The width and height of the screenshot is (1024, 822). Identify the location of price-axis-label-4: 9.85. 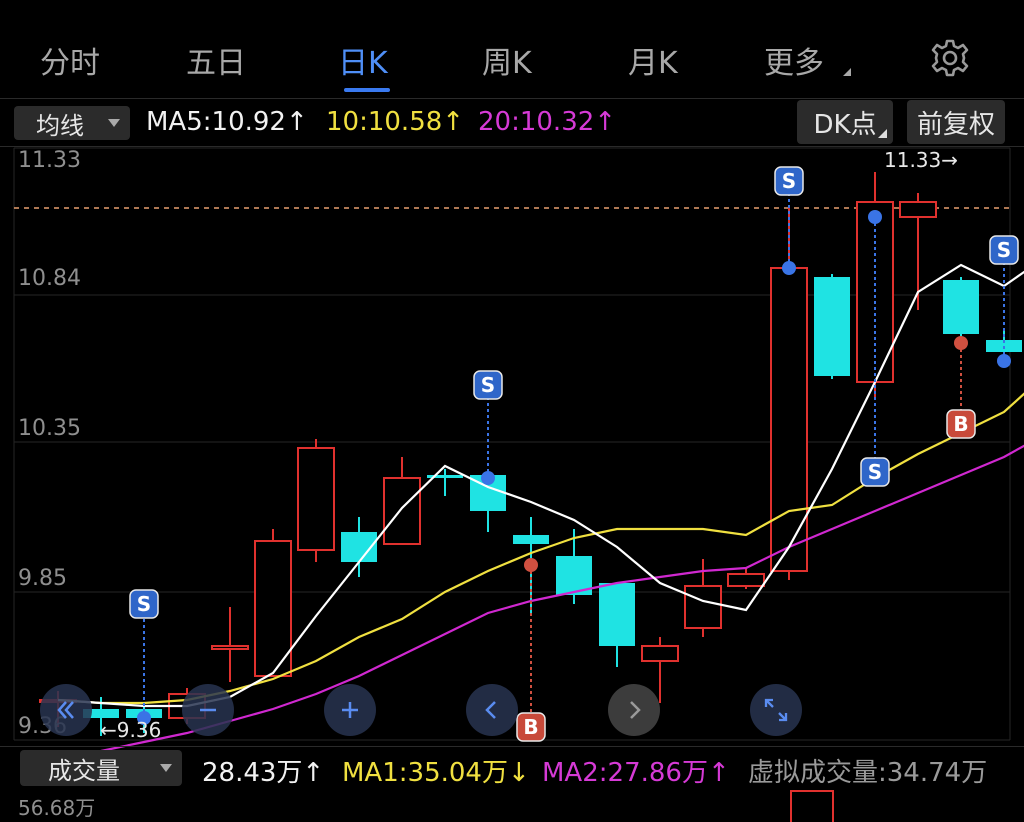
(42, 578).